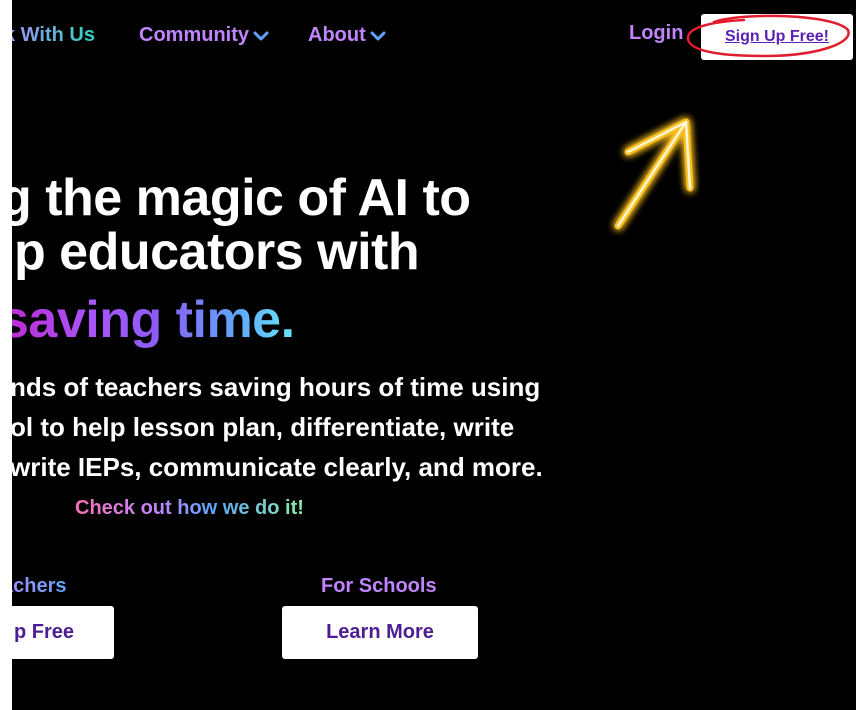 This screenshot has width=856, height=710. What do you see at coordinates (337, 35) in the screenshot?
I see `nav-about-label: About` at bounding box center [337, 35].